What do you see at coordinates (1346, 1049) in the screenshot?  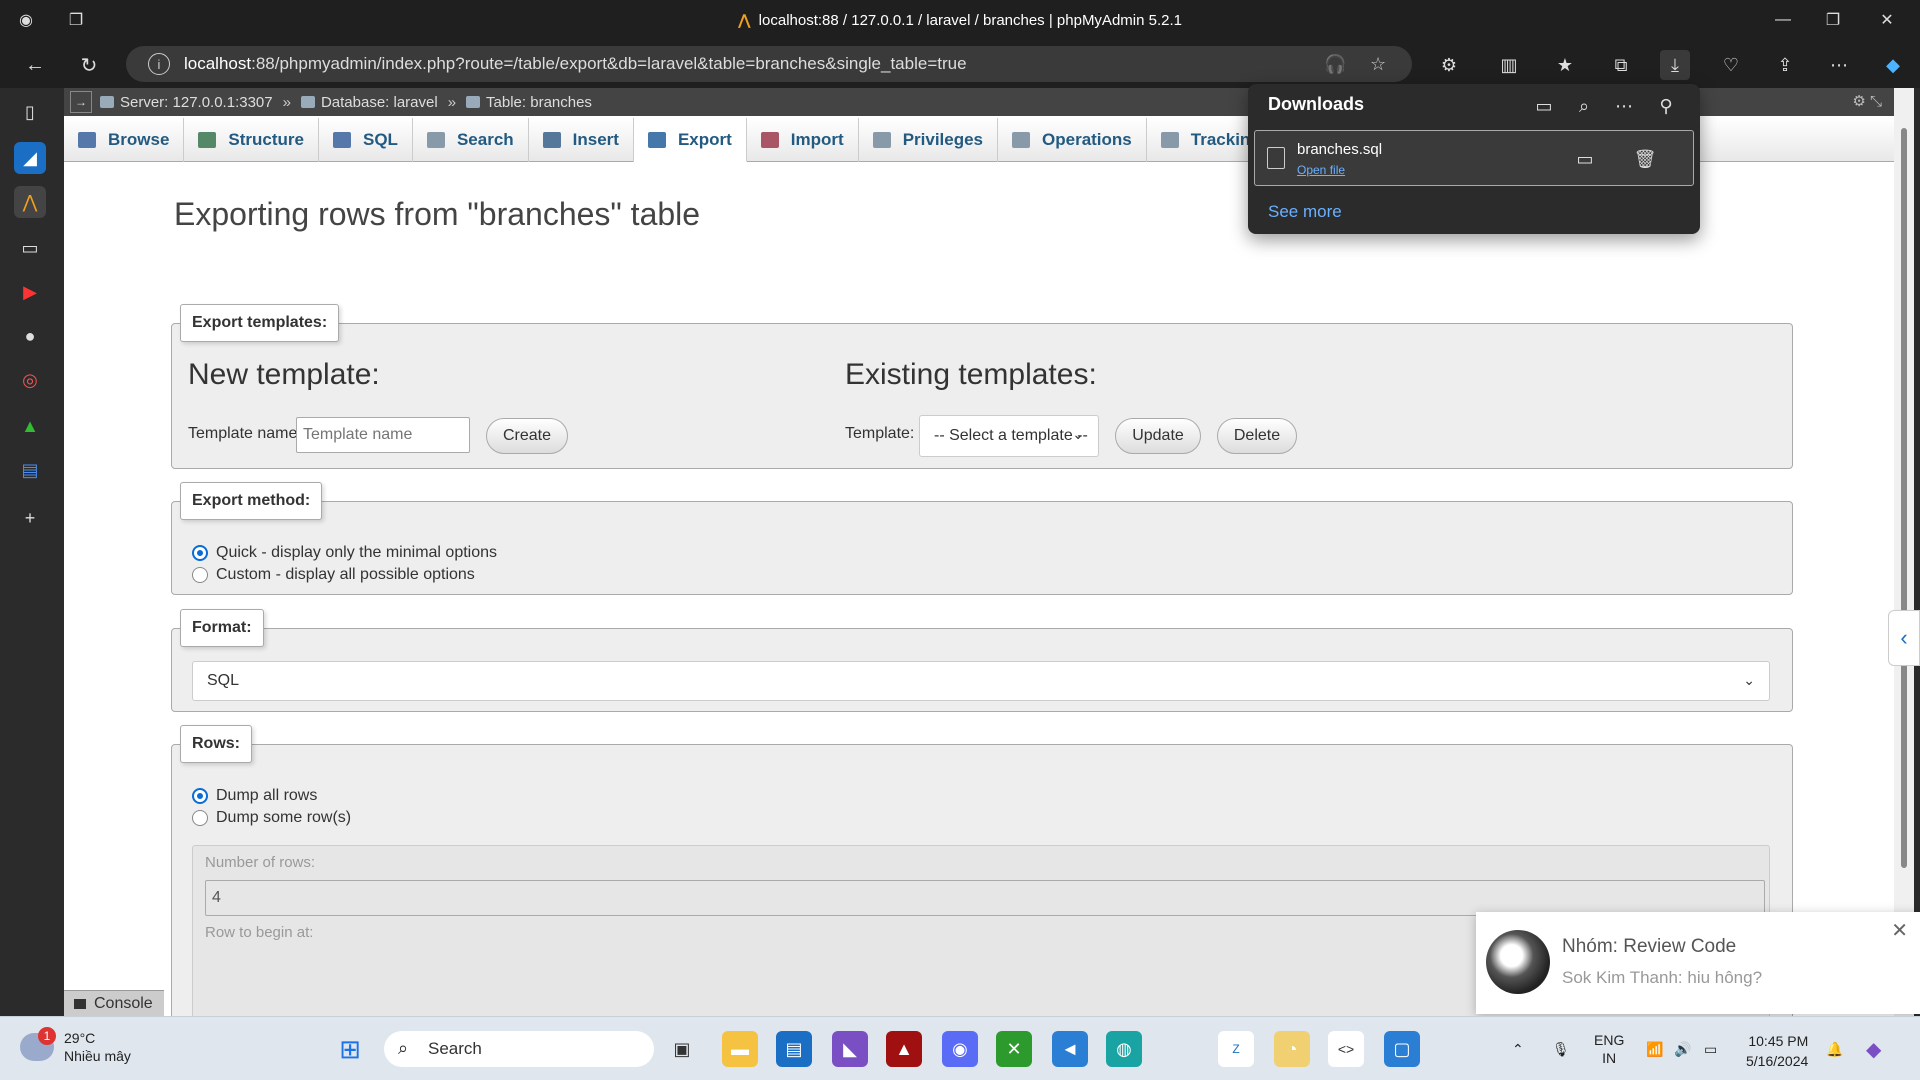 I see `code-editor-icon: <>` at bounding box center [1346, 1049].